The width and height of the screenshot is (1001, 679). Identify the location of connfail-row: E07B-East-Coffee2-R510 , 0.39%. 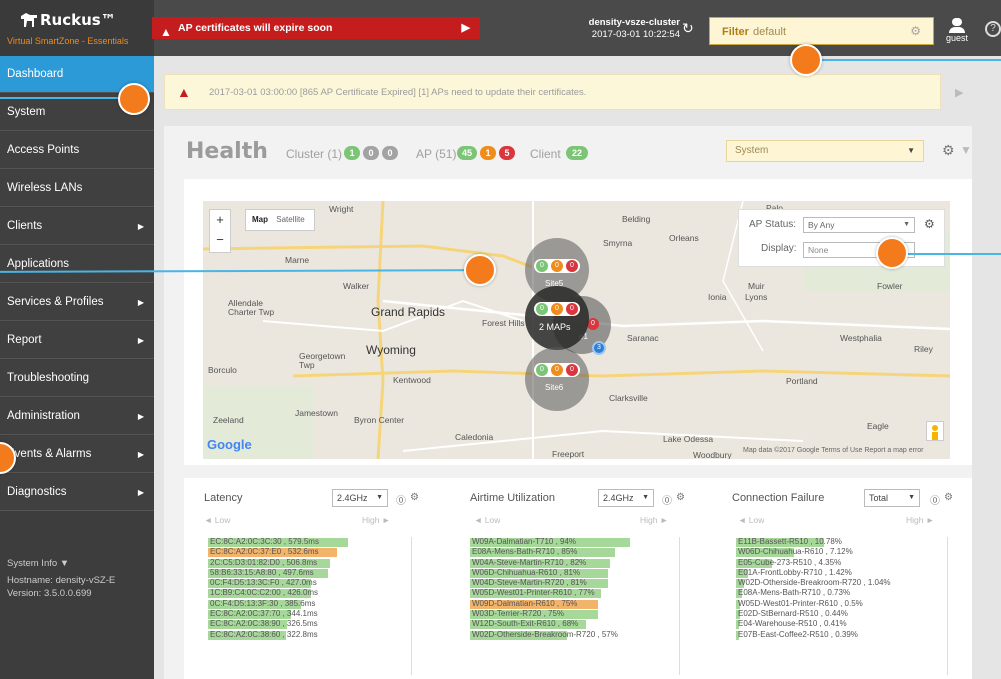
(846, 635).